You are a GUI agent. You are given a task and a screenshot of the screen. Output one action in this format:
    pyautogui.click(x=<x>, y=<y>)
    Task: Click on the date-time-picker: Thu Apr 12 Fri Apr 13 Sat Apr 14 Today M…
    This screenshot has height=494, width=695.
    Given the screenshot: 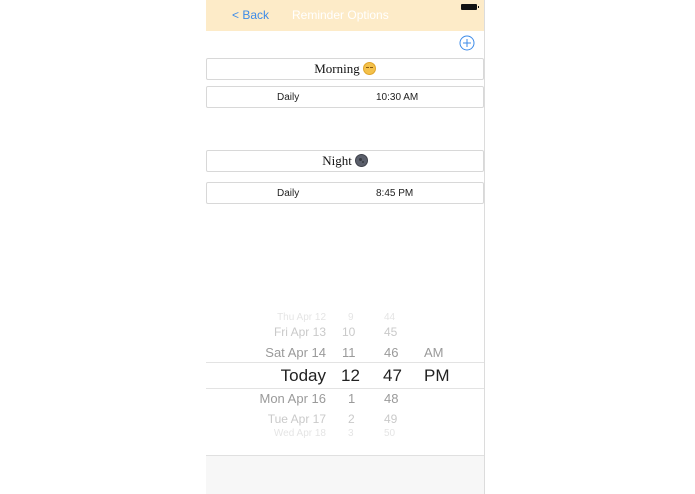 What is the action you would take?
    pyautogui.click(x=345, y=376)
    